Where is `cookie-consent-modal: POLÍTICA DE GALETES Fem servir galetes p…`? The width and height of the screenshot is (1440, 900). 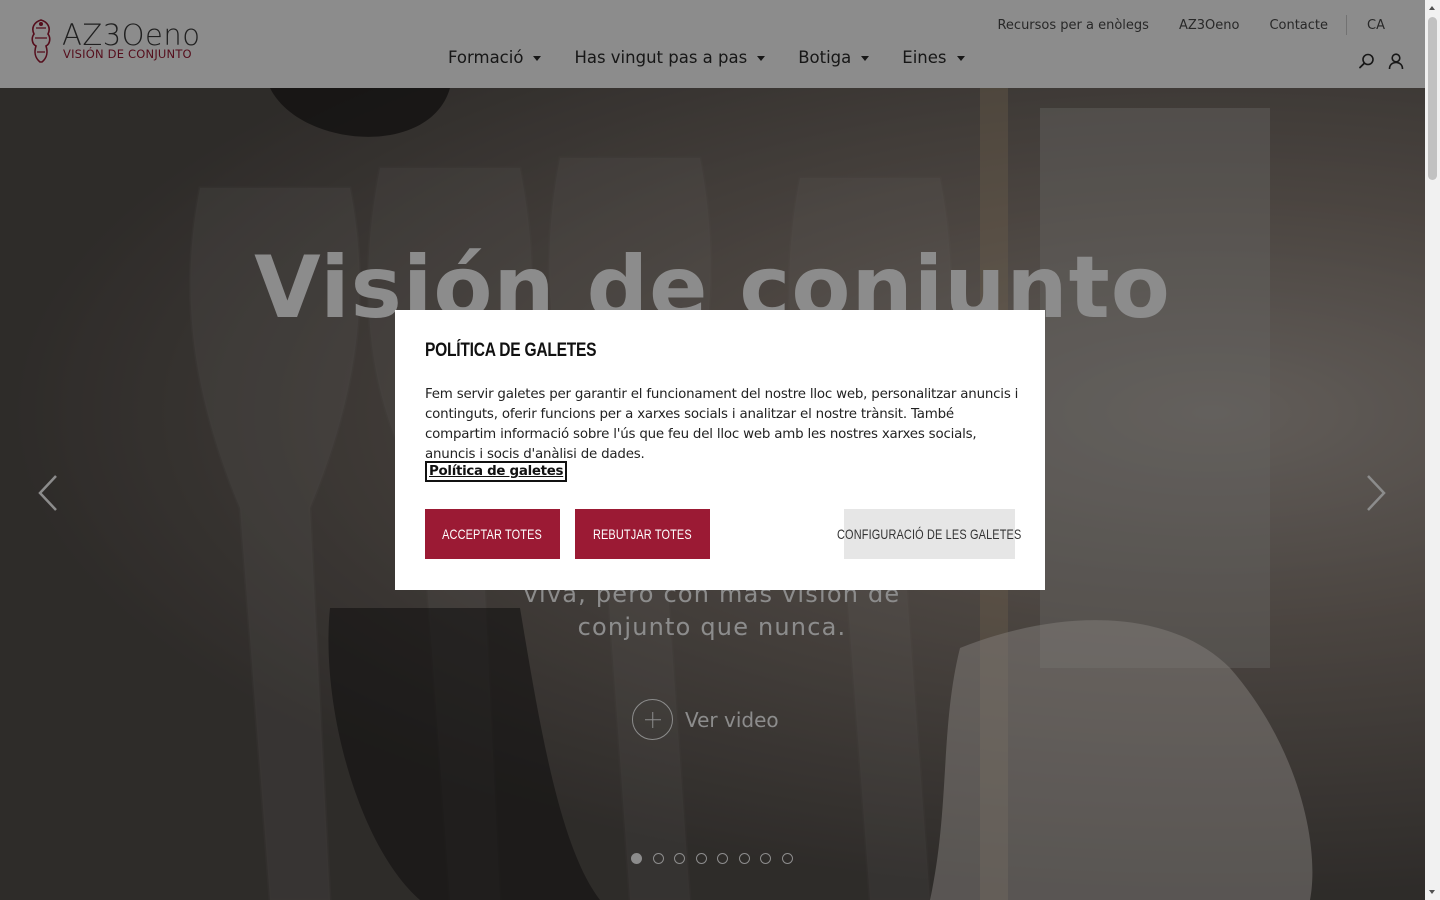 cookie-consent-modal: POLÍTICA DE GALETES Fem servir galetes p… is located at coordinates (720, 450).